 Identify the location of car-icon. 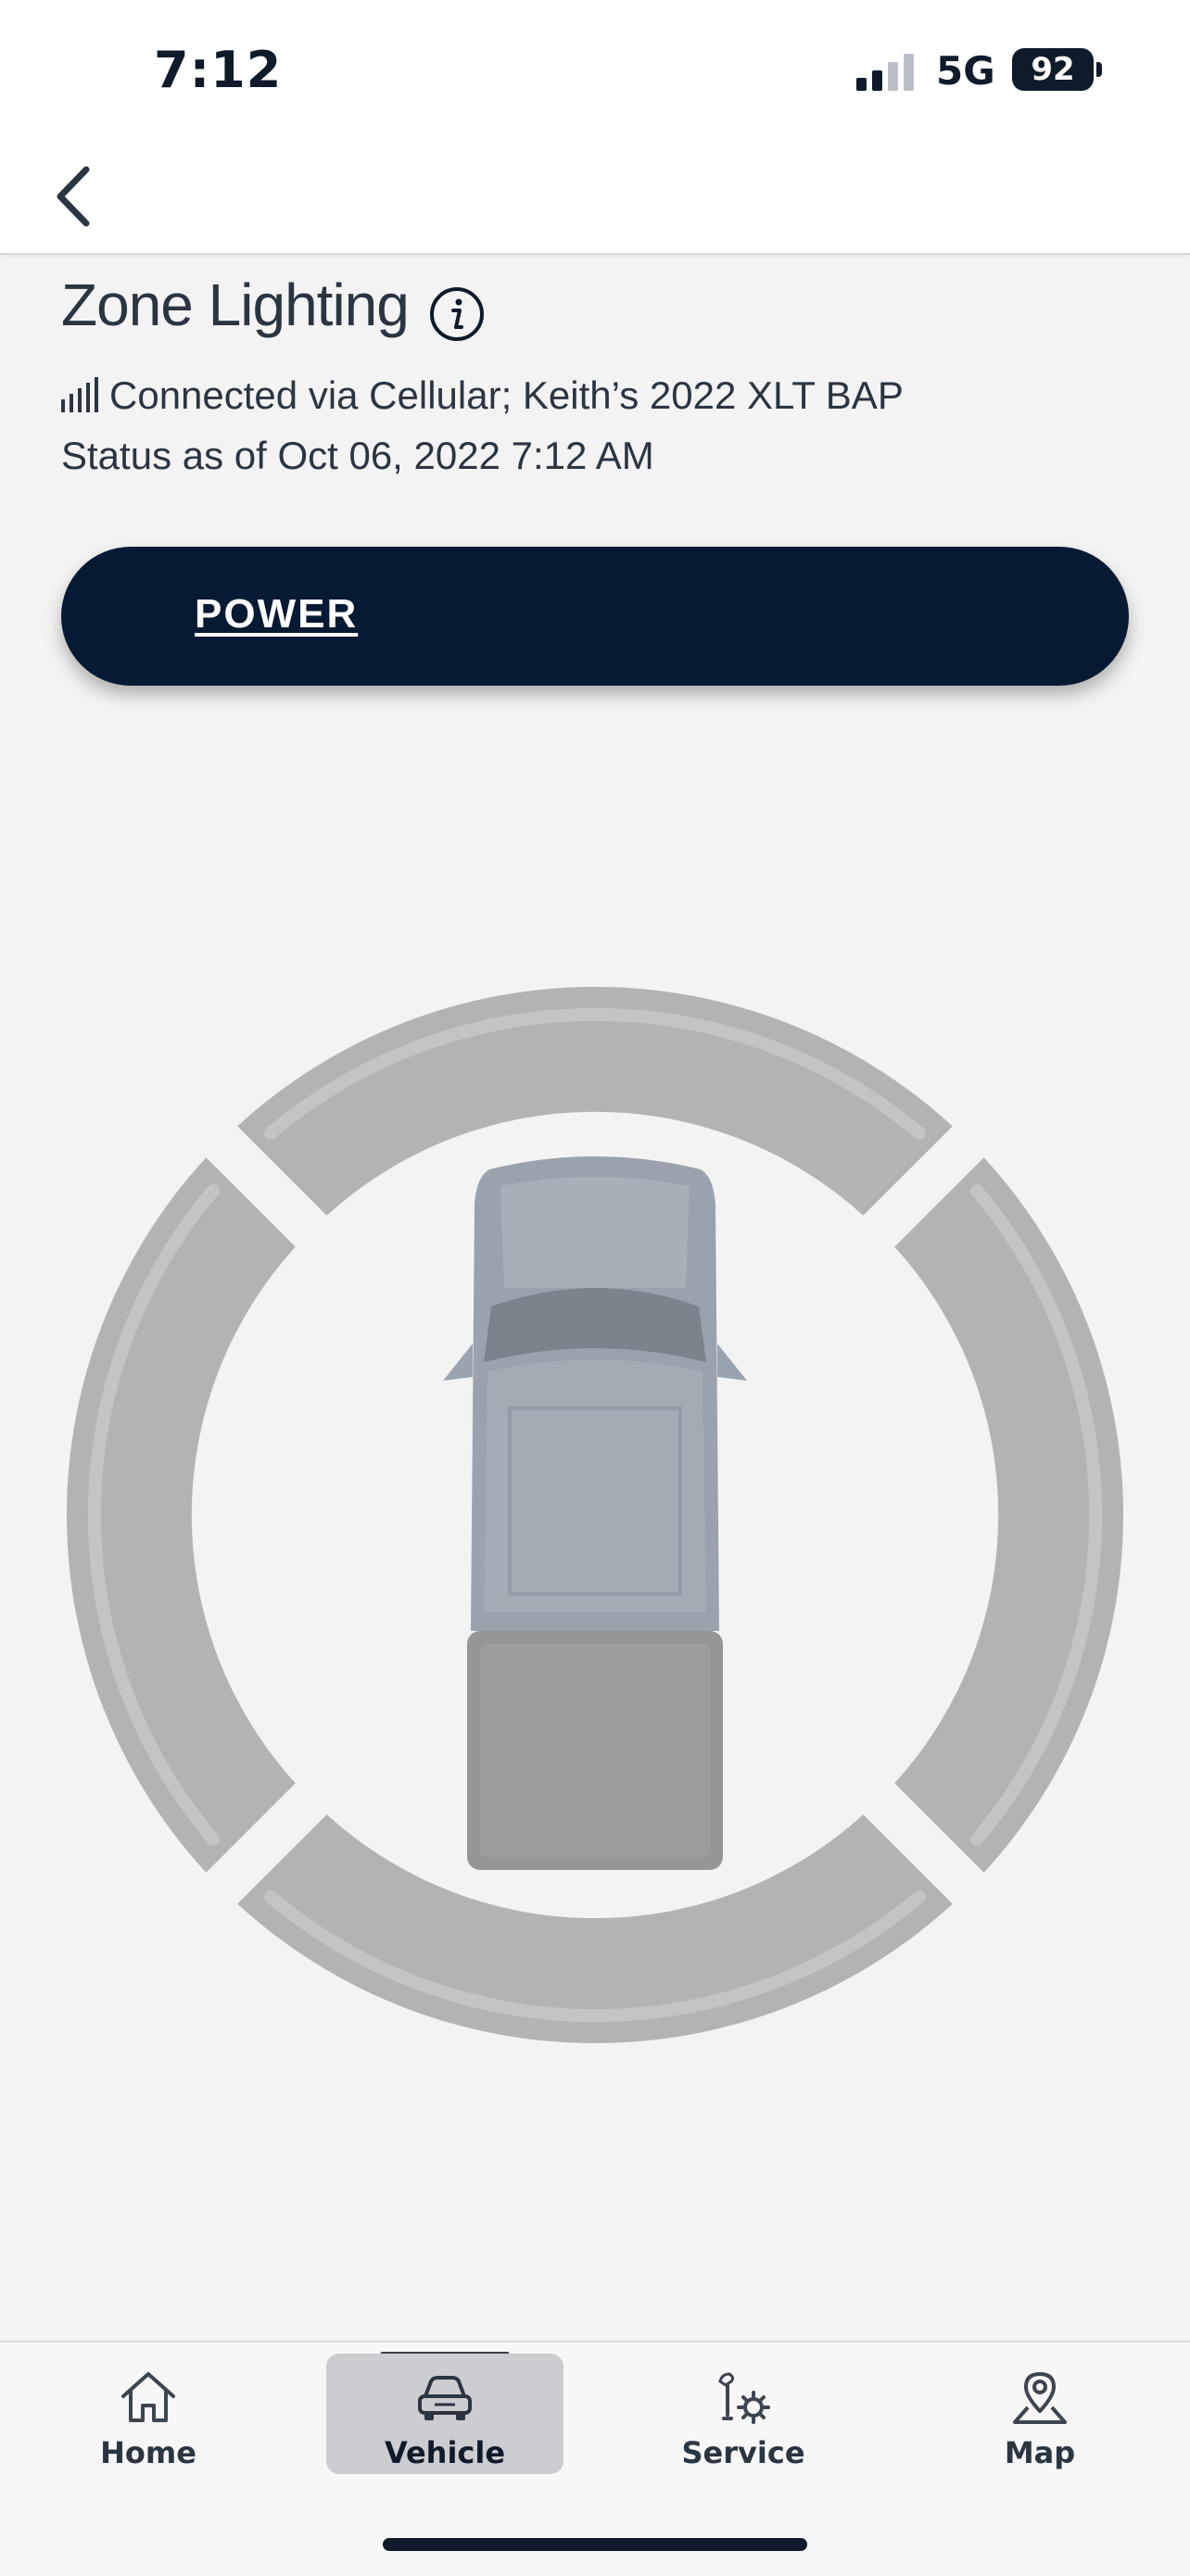
(445, 2398).